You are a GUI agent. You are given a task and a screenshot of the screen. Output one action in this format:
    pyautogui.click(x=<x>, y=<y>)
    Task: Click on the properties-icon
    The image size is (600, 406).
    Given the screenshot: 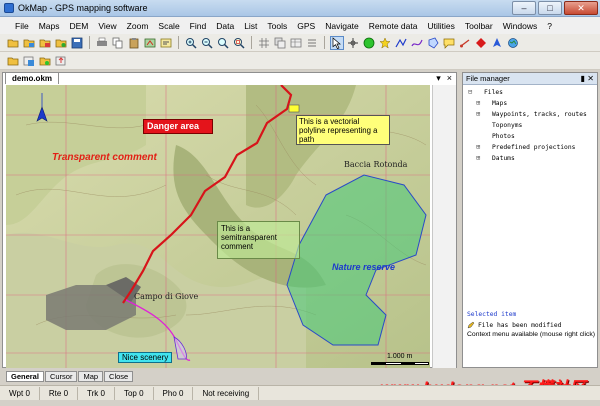 What is the action you would take?
    pyautogui.click(x=166, y=43)
    